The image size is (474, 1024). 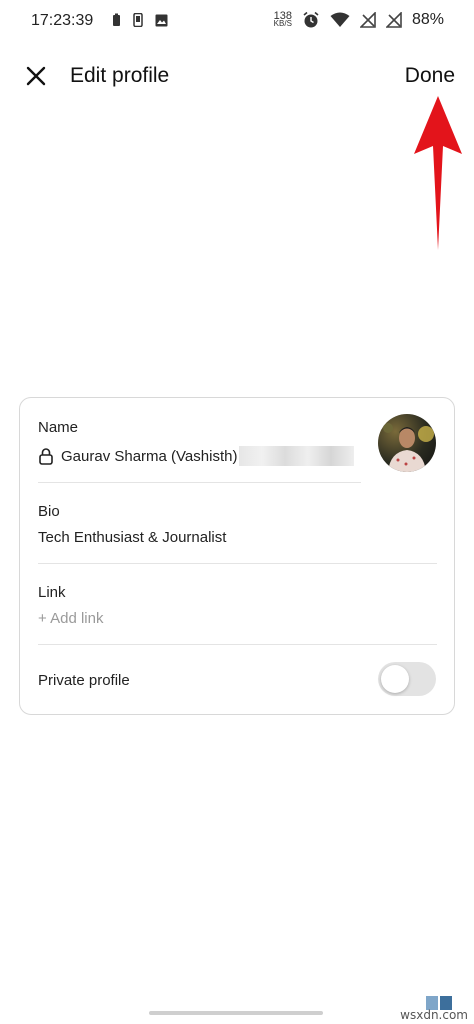 I want to click on done-button: Done, so click(x=430, y=76).